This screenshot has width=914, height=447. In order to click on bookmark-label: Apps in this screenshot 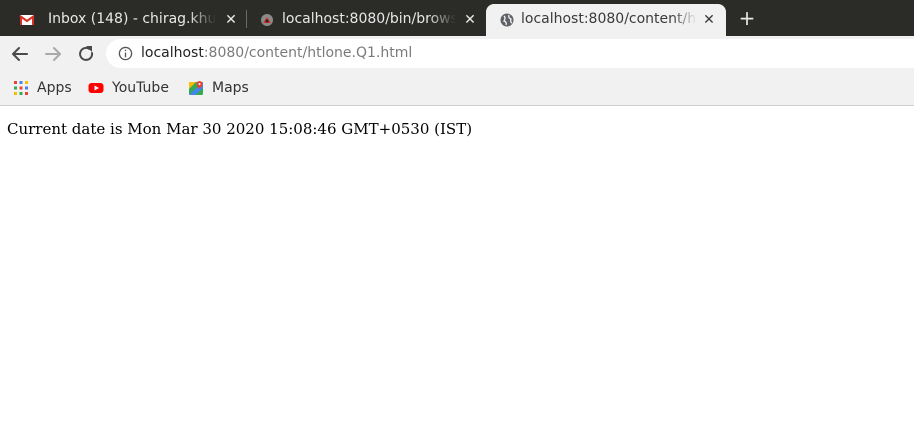, I will do `click(54, 87)`.